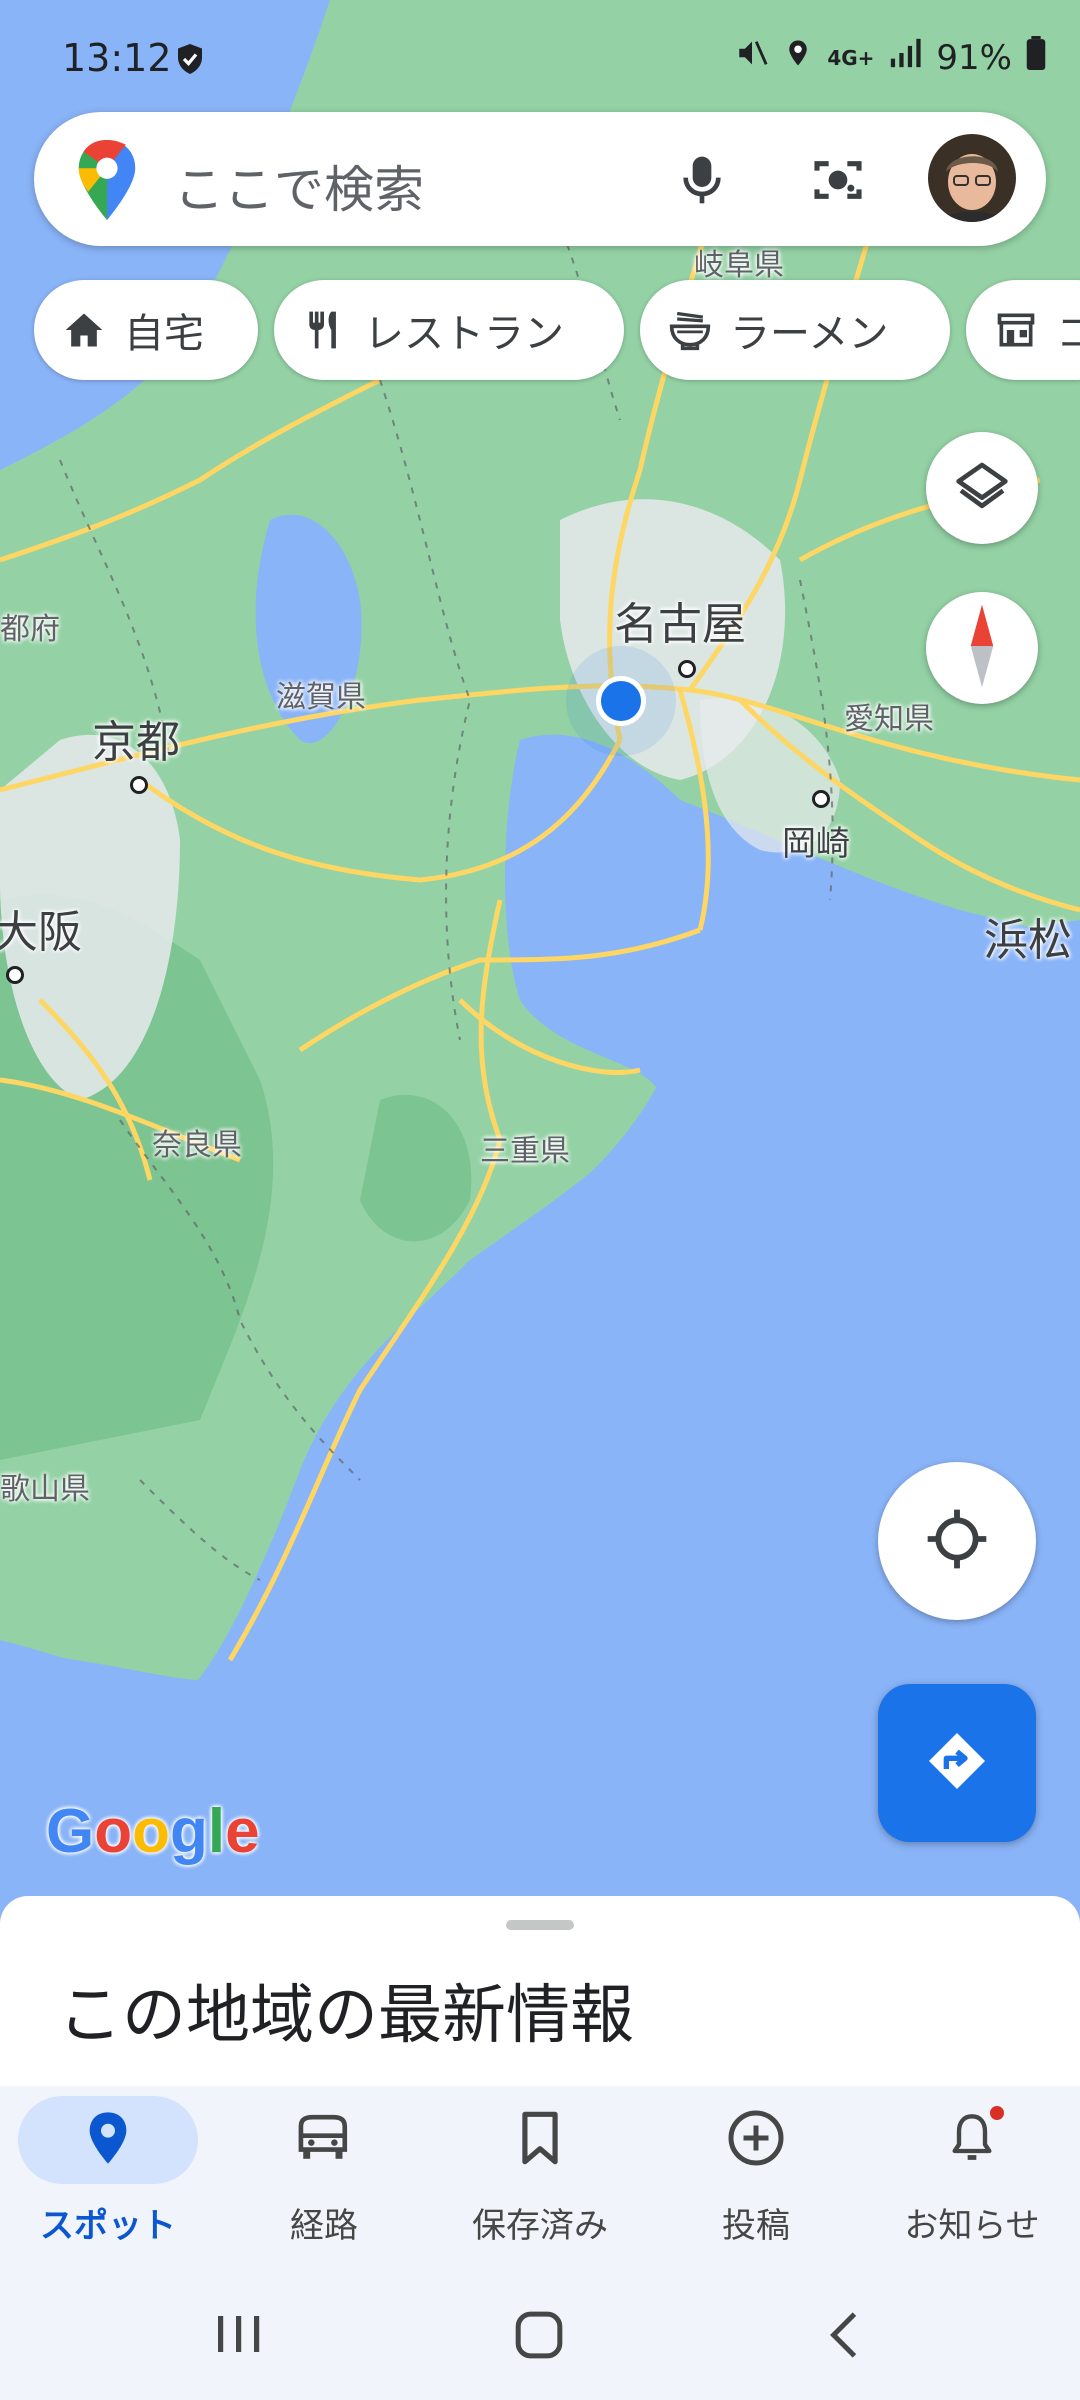  Describe the element at coordinates (84, 330) in the screenshot. I see `home-icon` at that location.